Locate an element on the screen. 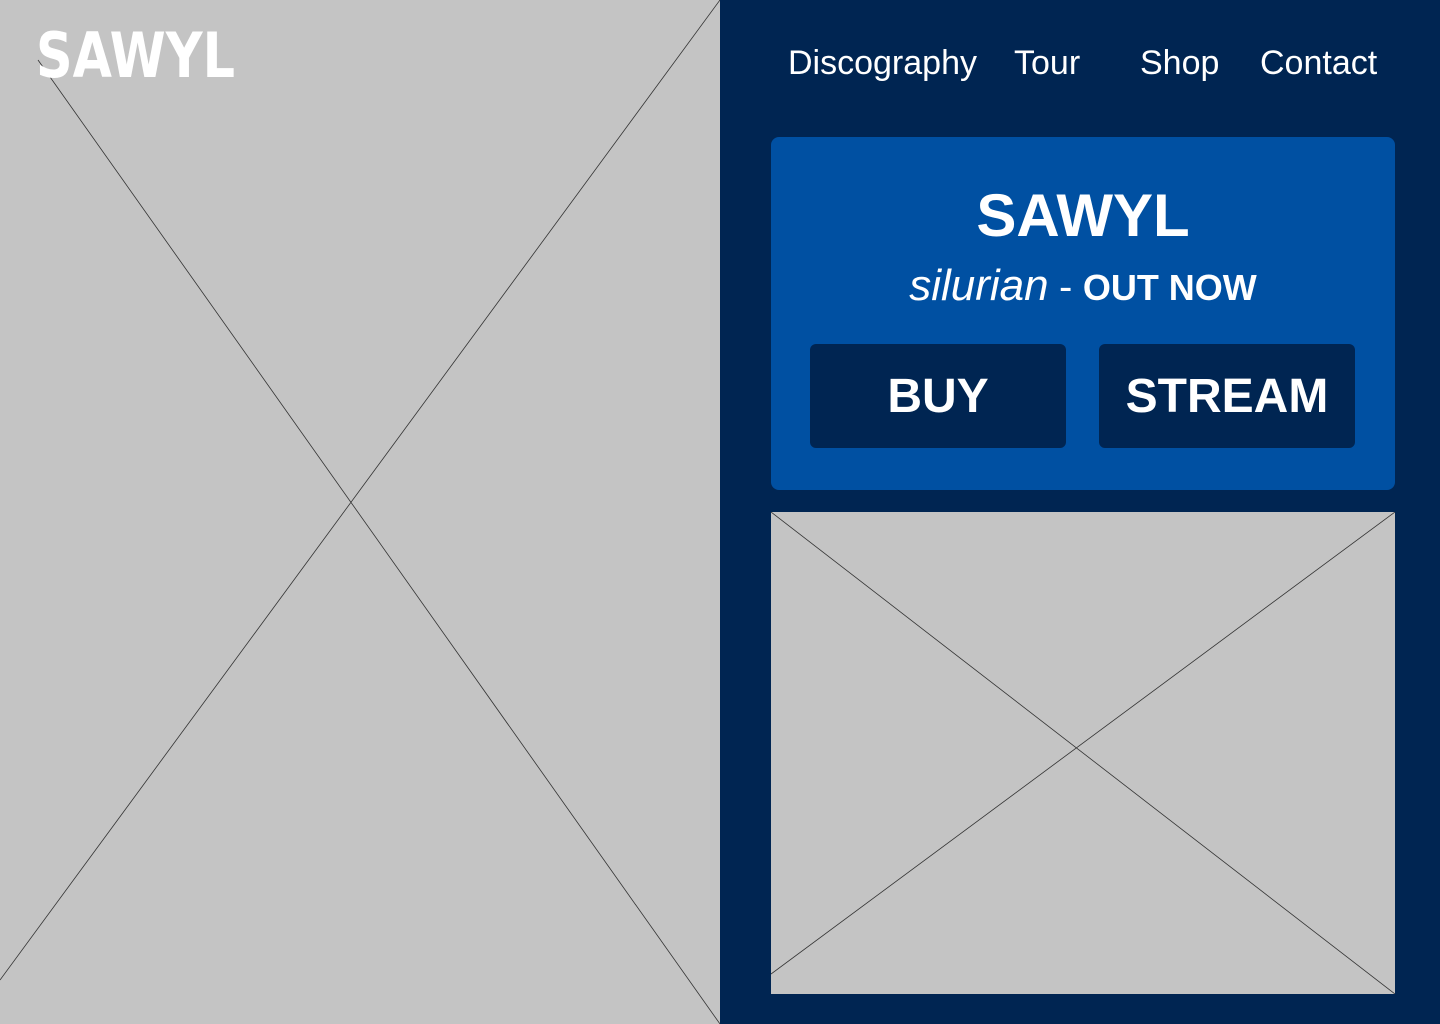 The width and height of the screenshot is (1440, 1024). release-title: silurian is located at coordinates (979, 285).